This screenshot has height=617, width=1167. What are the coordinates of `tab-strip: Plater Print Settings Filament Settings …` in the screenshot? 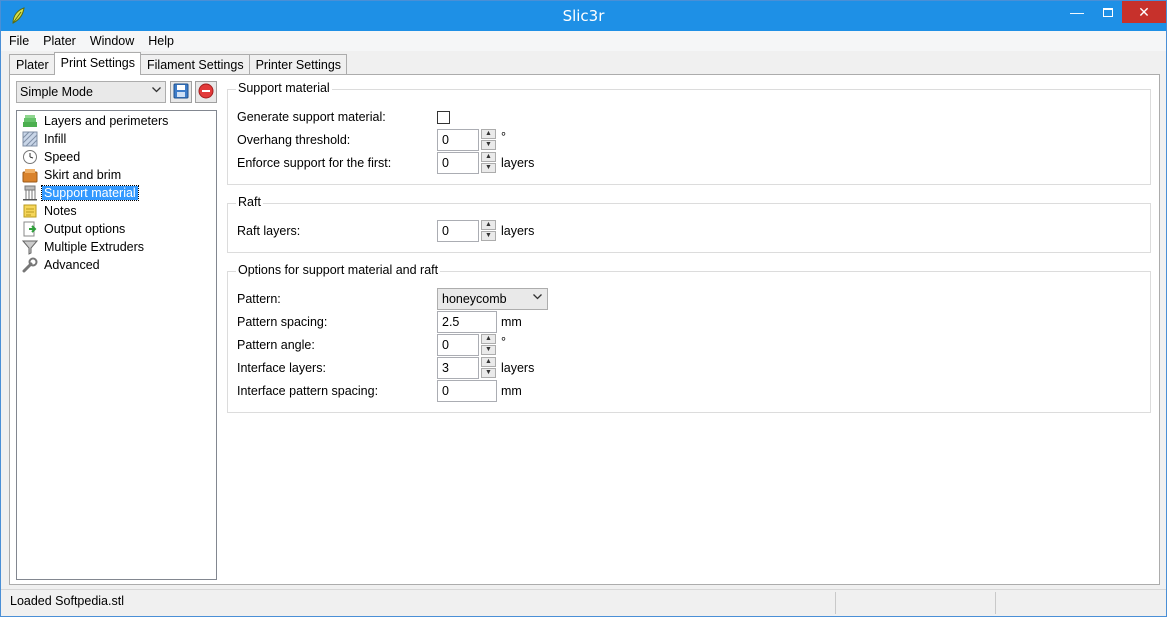 It's located at (178, 63).